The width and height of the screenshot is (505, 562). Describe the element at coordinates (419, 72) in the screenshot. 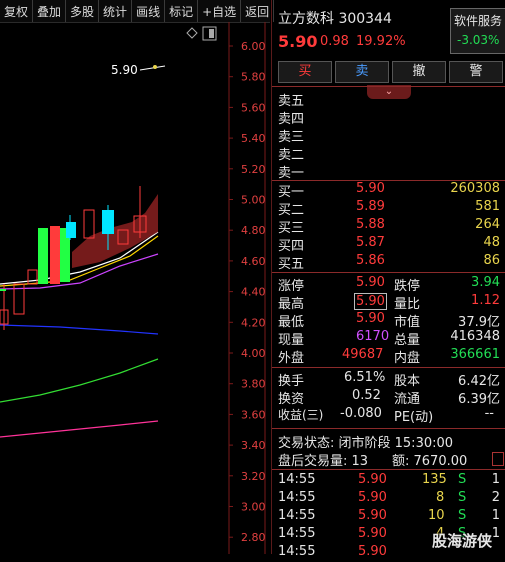

I see `cancel-button: 撤` at that location.